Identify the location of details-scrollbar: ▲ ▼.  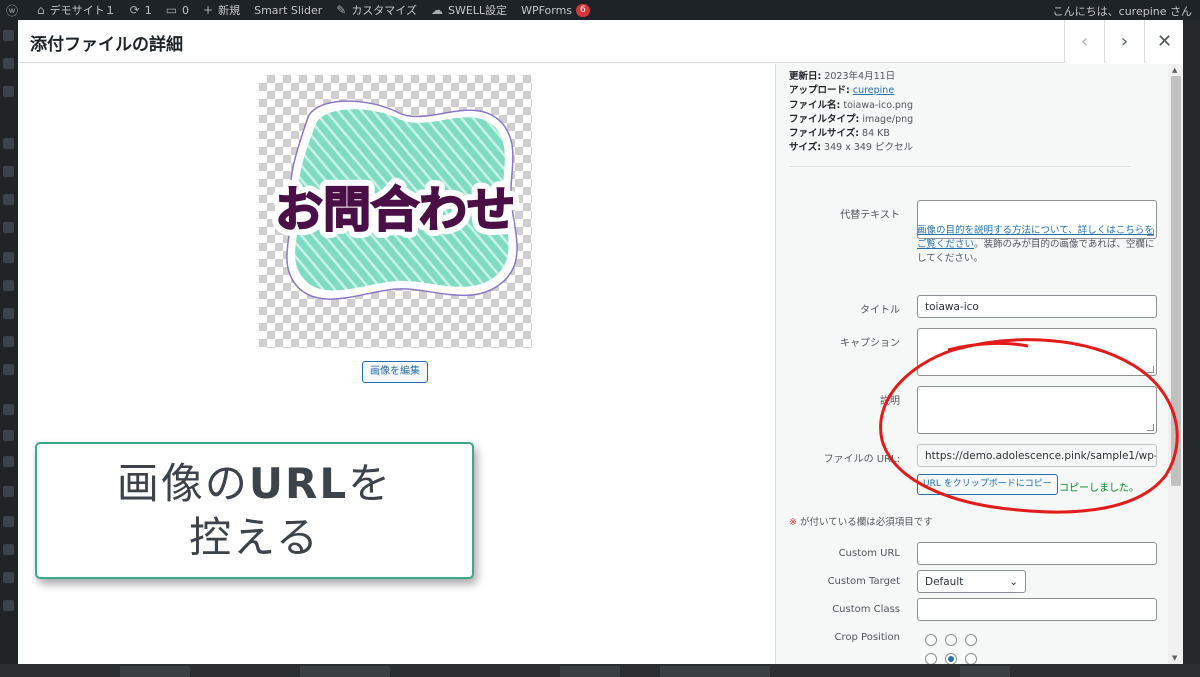
(1175, 364).